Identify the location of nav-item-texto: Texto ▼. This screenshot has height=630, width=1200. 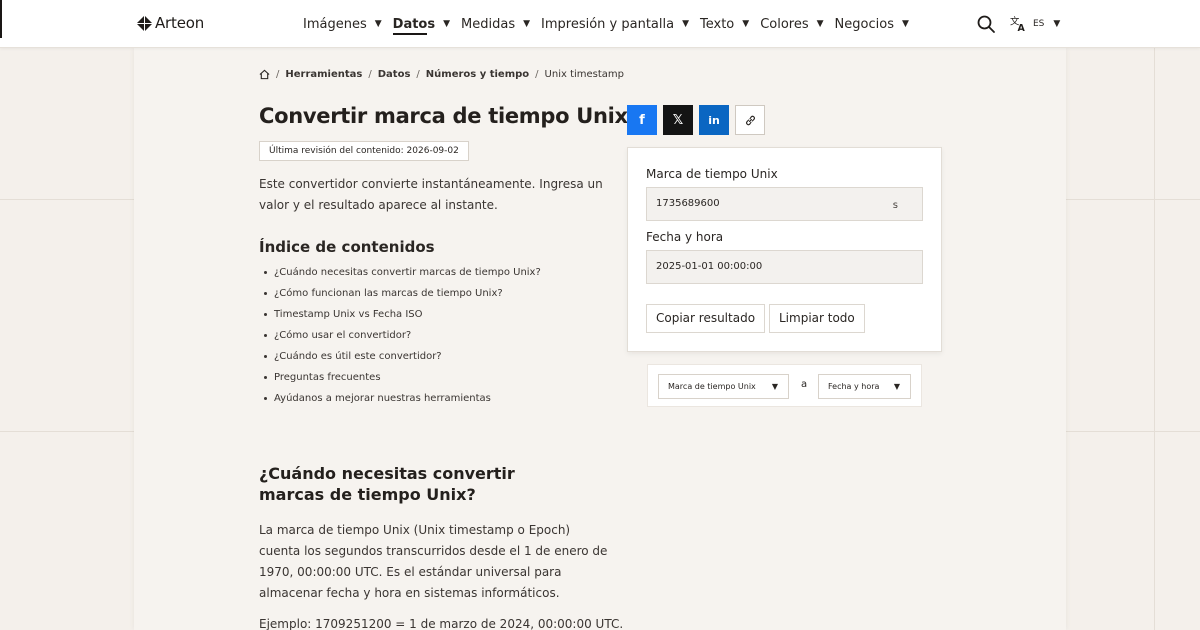
(724, 24).